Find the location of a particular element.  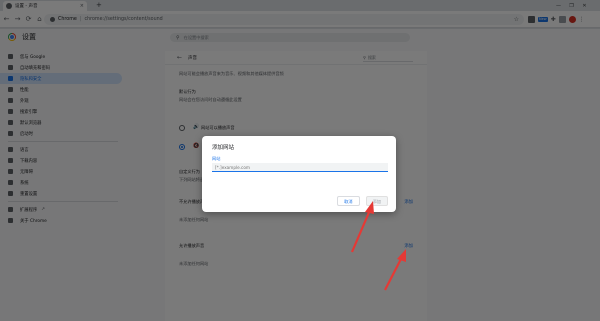

dialog-buttons: 取消 添加 is located at coordinates (362, 201).